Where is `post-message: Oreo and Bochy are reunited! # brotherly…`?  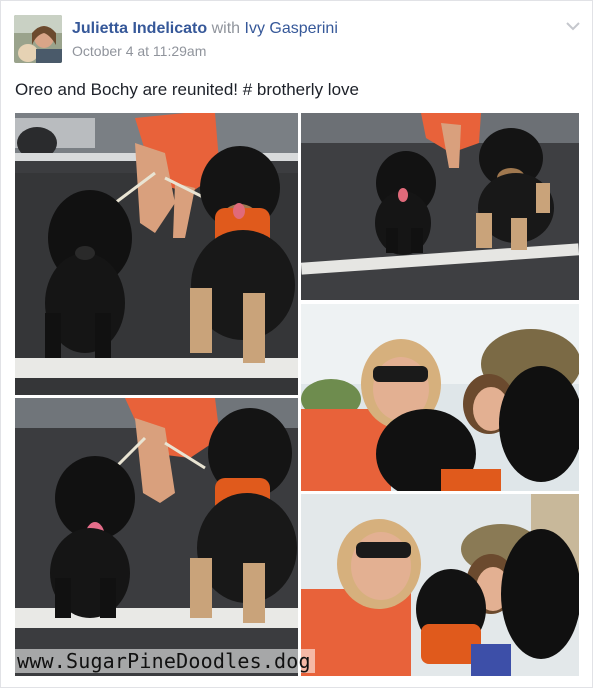
post-message: Oreo and Bochy are reunited! # brotherly… is located at coordinates (187, 89).